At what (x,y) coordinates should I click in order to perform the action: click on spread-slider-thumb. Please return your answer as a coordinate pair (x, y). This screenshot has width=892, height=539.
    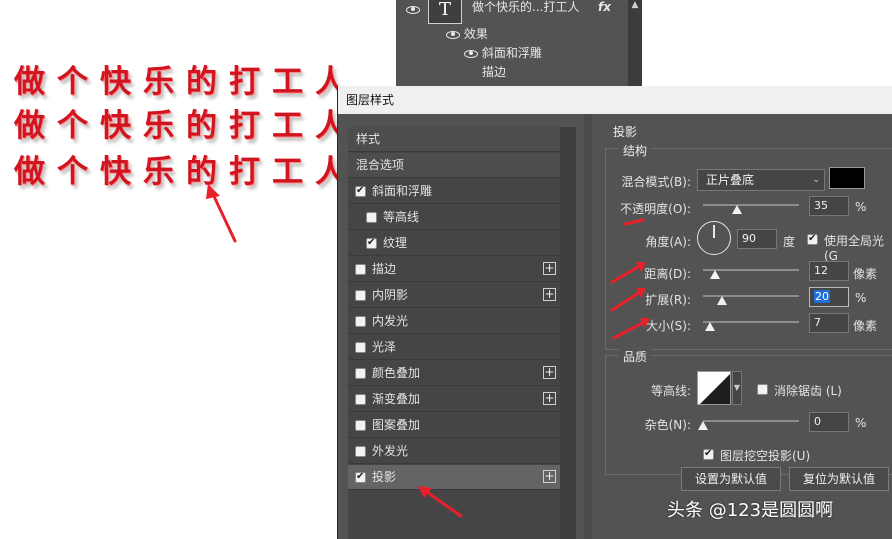
    Looking at the image, I should click on (722, 300).